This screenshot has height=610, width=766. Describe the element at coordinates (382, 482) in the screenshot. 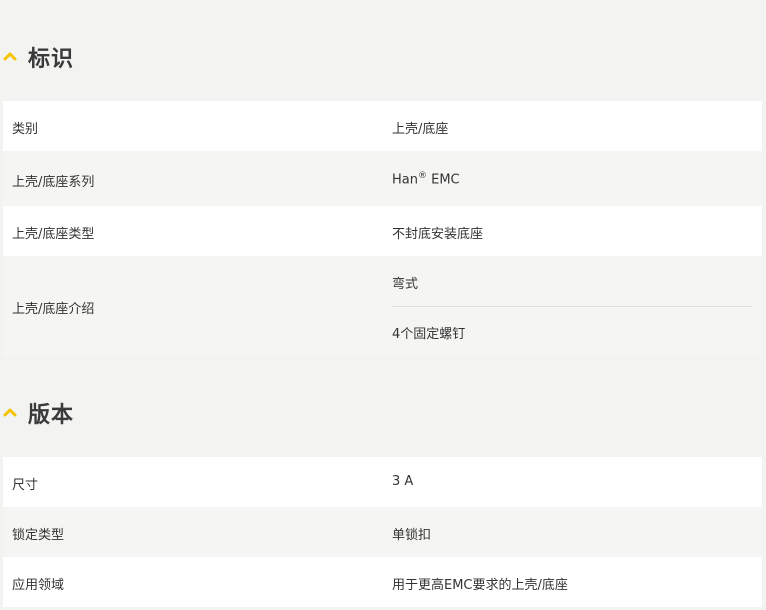

I see `table-row: 尺寸 3 A` at that location.